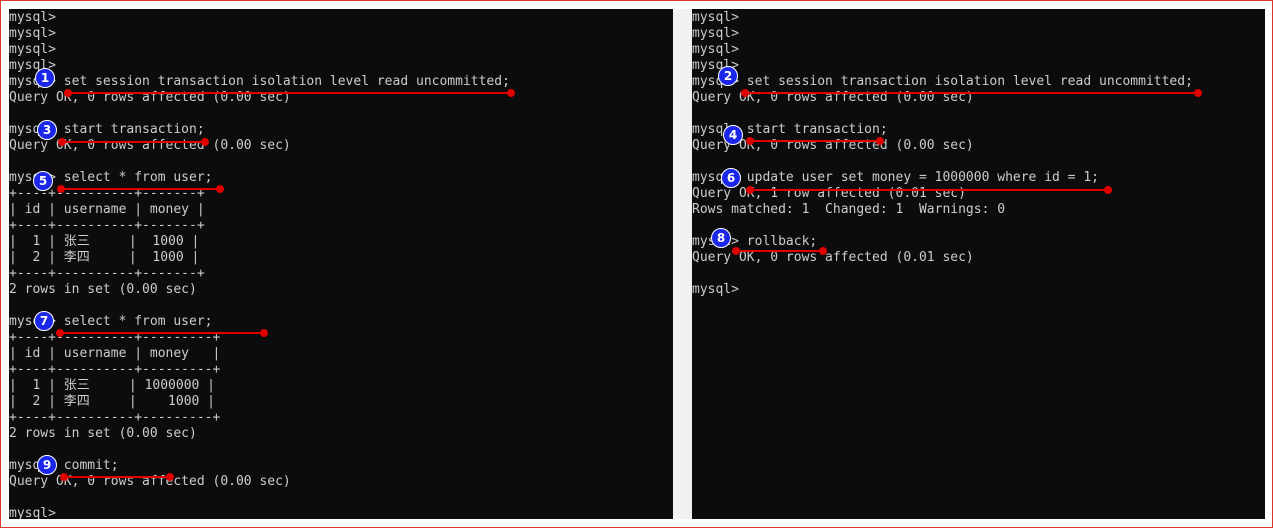 This screenshot has width=1273, height=528. Describe the element at coordinates (104, 241) in the screenshot. I see `terminal-left-line: | 1 | 张三 | 1000 |` at that location.